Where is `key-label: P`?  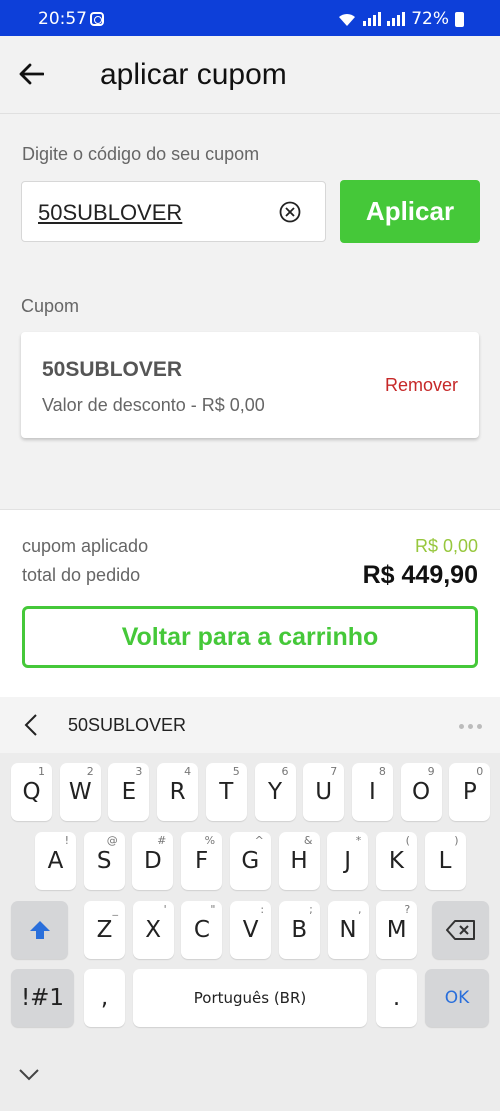
key-label: P is located at coordinates (469, 792).